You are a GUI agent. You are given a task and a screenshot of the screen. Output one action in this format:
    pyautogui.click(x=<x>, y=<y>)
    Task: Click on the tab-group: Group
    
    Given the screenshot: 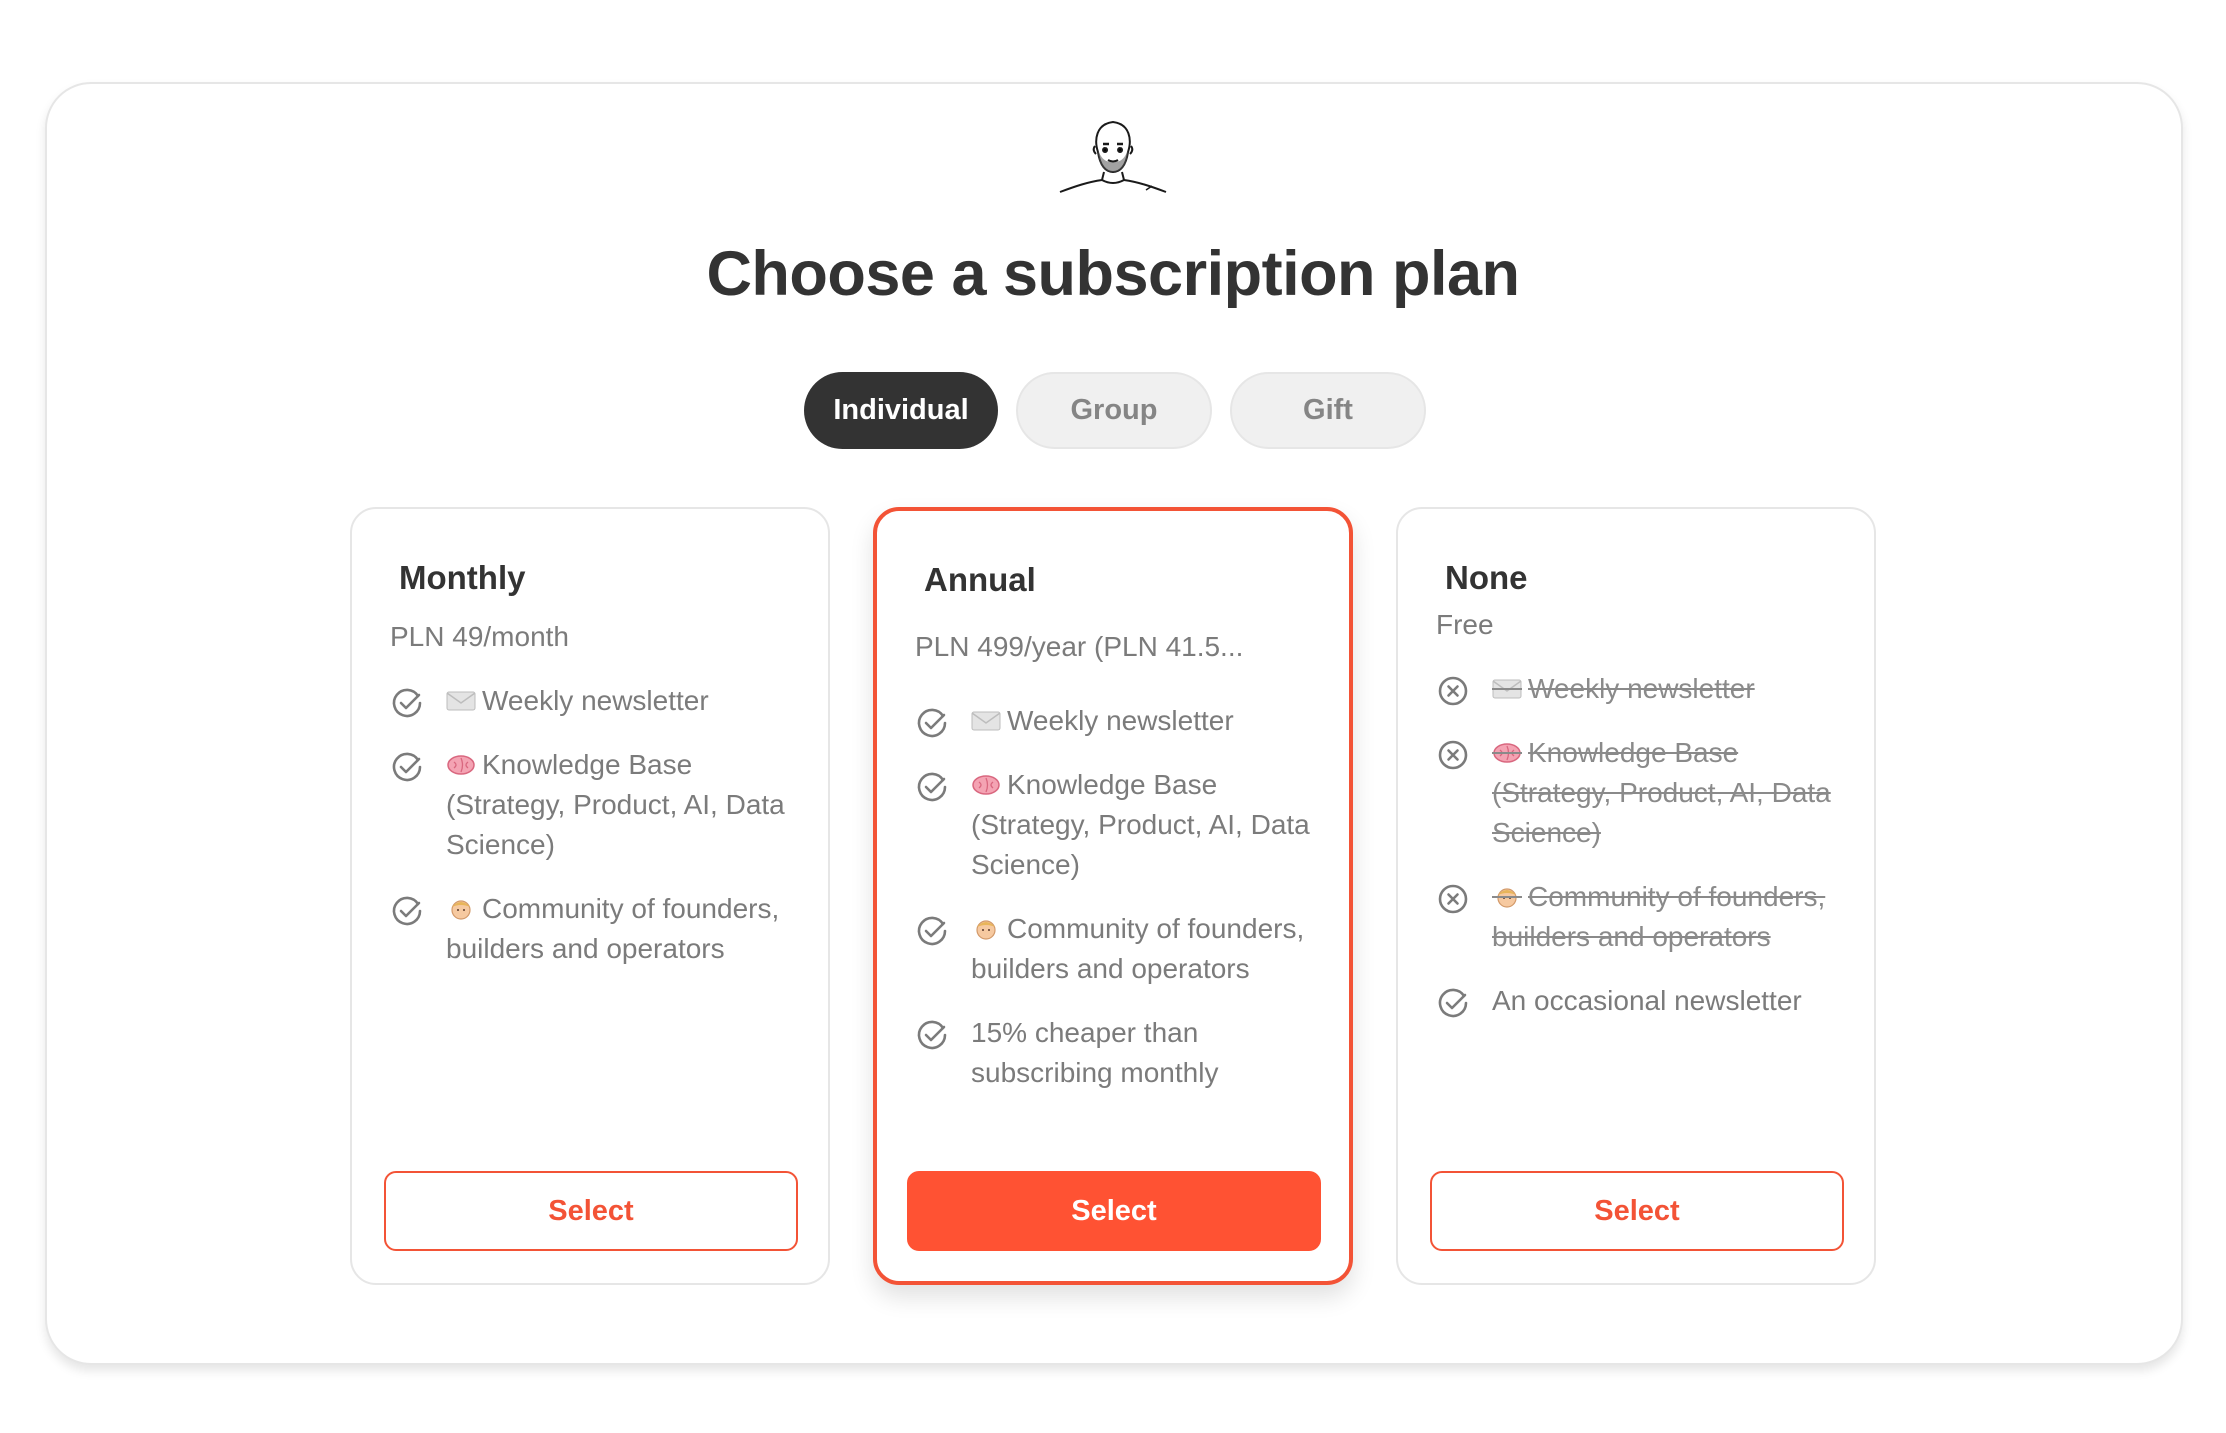 What is the action you would take?
    pyautogui.click(x=1114, y=410)
    